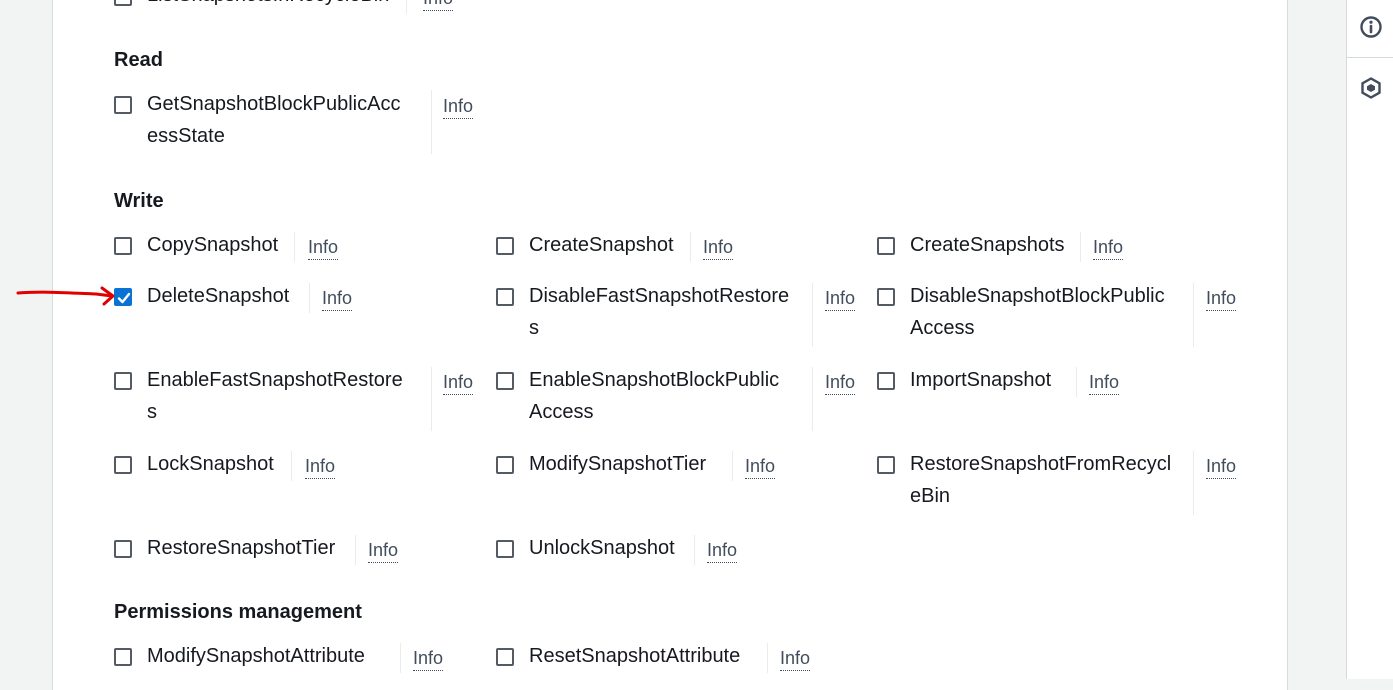  I want to click on feature-panel-button, so click(1370, 88).